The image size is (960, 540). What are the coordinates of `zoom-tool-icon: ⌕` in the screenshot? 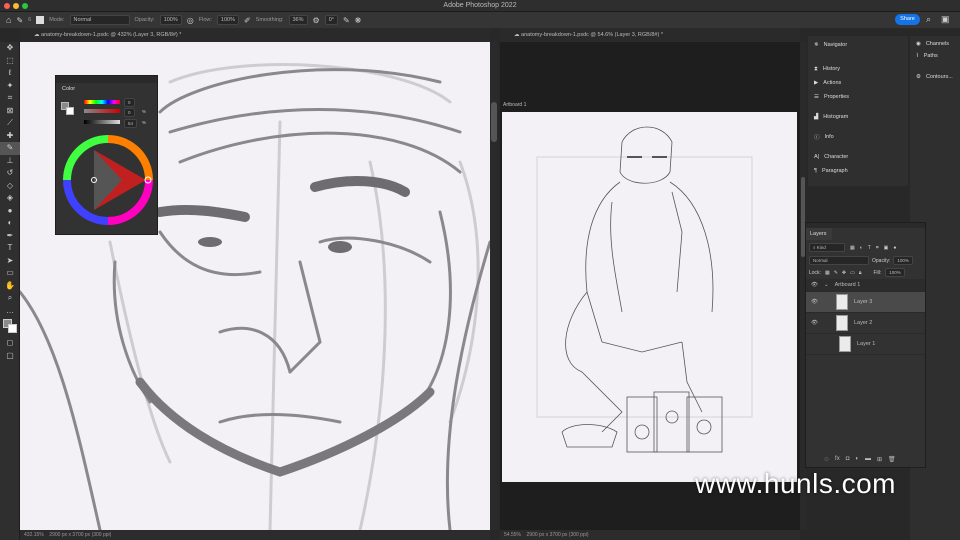 It's located at (10, 298).